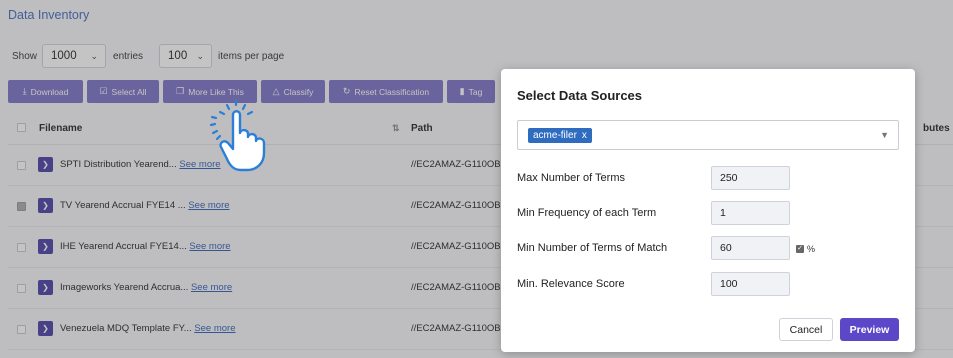 This screenshot has height=358, width=953. Describe the element at coordinates (750, 178) in the screenshot. I see `max-terms-input: 250` at that location.